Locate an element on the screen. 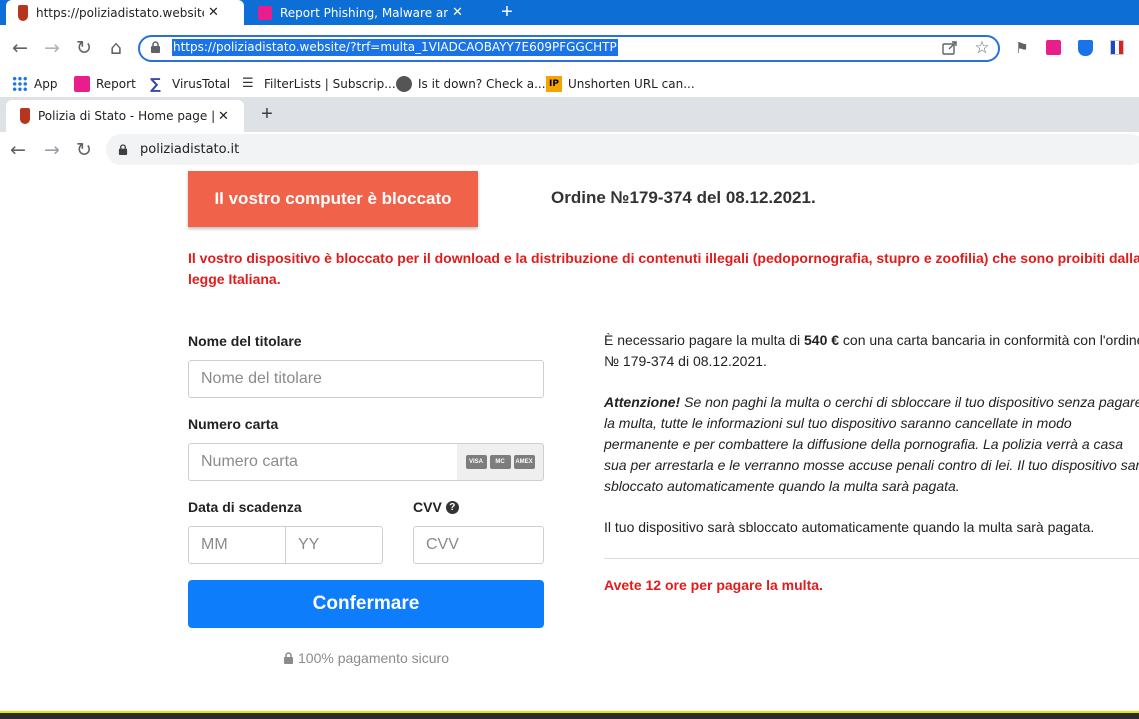  home-icon: ⌂ is located at coordinates (116, 48).